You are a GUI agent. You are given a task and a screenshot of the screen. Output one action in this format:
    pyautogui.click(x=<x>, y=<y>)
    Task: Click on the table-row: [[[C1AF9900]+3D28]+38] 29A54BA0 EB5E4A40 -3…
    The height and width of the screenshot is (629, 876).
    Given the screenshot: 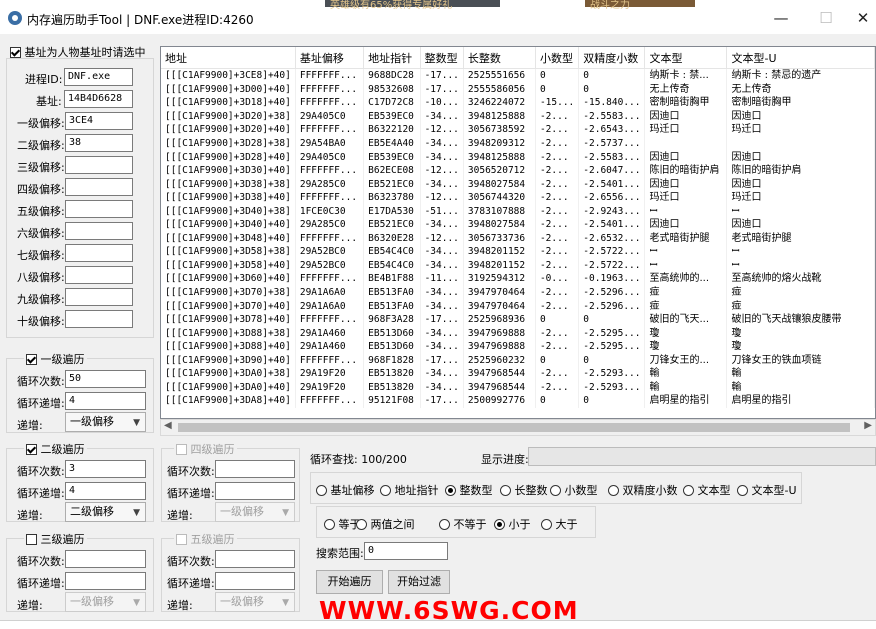 What is the action you would take?
    pyautogui.click(x=518, y=143)
    